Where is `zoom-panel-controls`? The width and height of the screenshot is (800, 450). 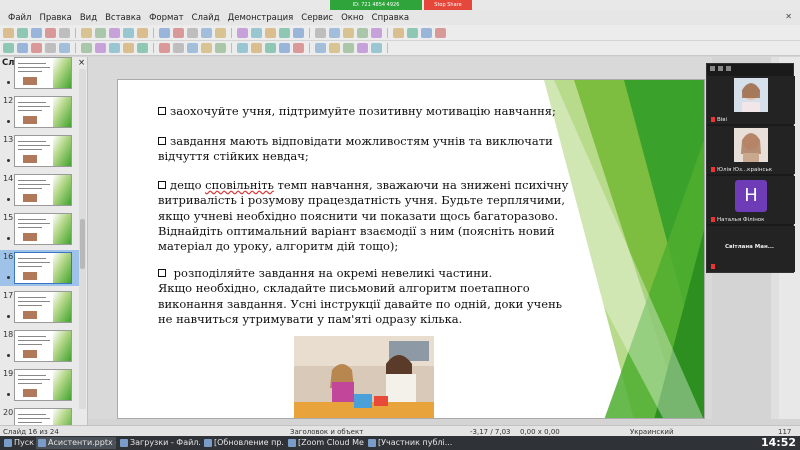 zoom-panel-controls is located at coordinates (750, 69).